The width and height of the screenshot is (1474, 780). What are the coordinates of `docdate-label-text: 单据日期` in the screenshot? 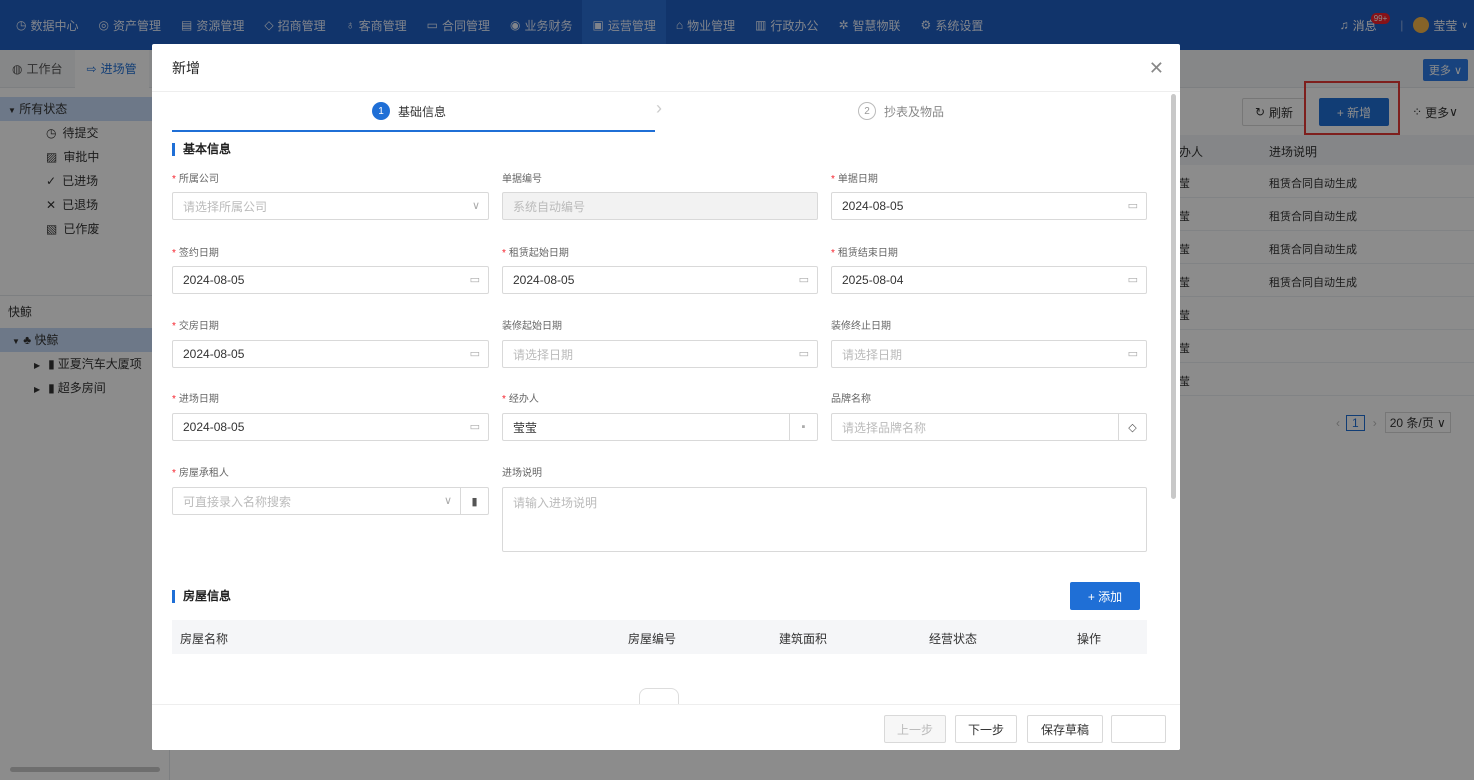 It's located at (857, 179).